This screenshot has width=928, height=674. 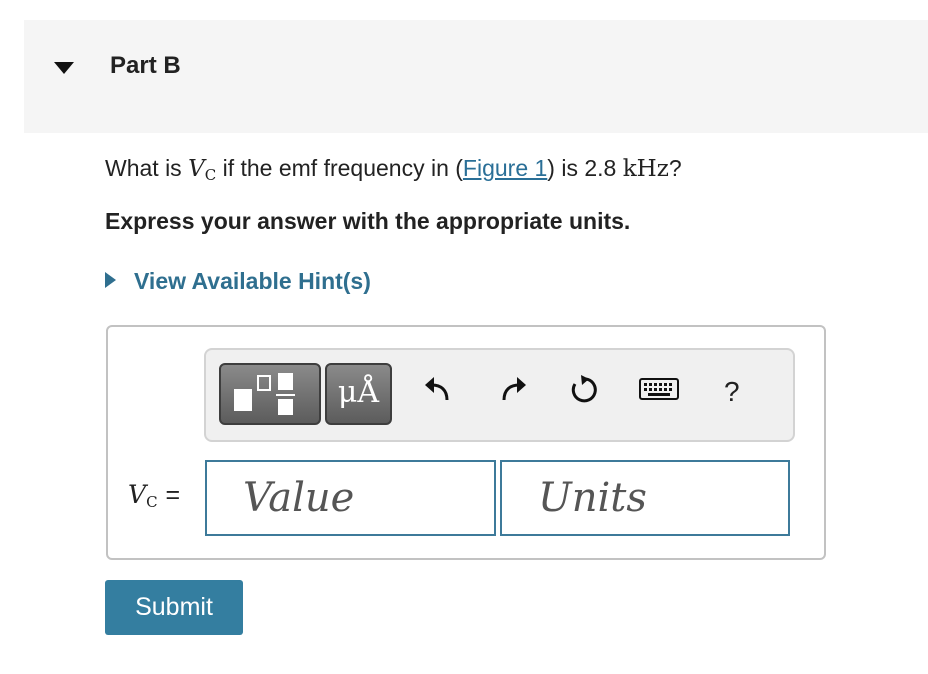 What do you see at coordinates (154, 495) in the screenshot?
I see `answer-label: VC =` at bounding box center [154, 495].